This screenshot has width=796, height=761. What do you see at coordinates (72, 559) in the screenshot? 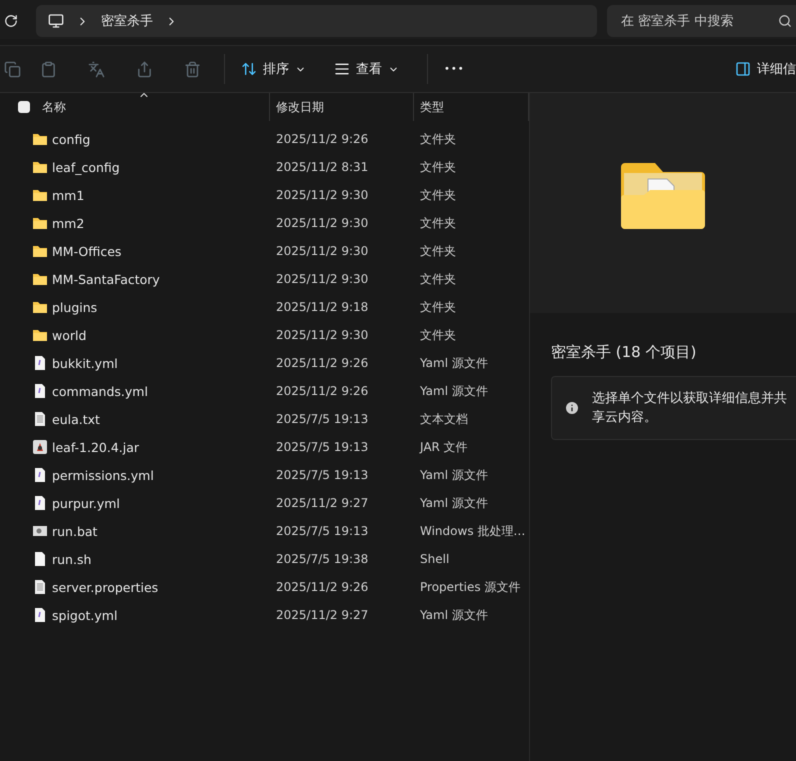
I see `file-name: run.sh` at bounding box center [72, 559].